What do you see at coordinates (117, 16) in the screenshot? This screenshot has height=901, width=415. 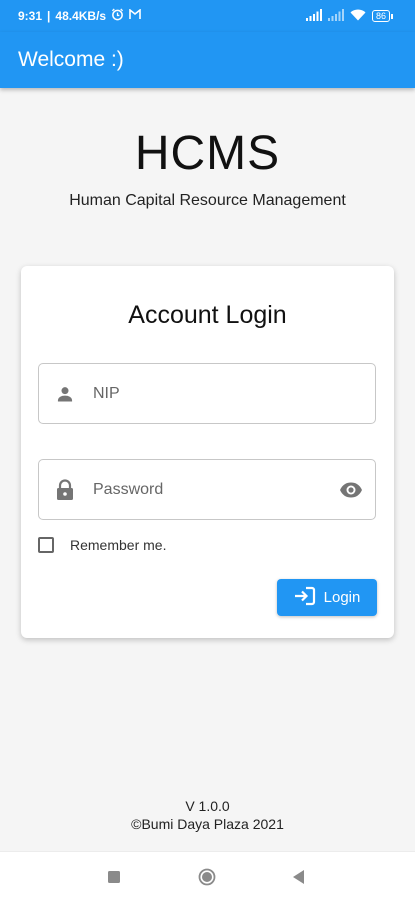 I see `alarm-icon` at bounding box center [117, 16].